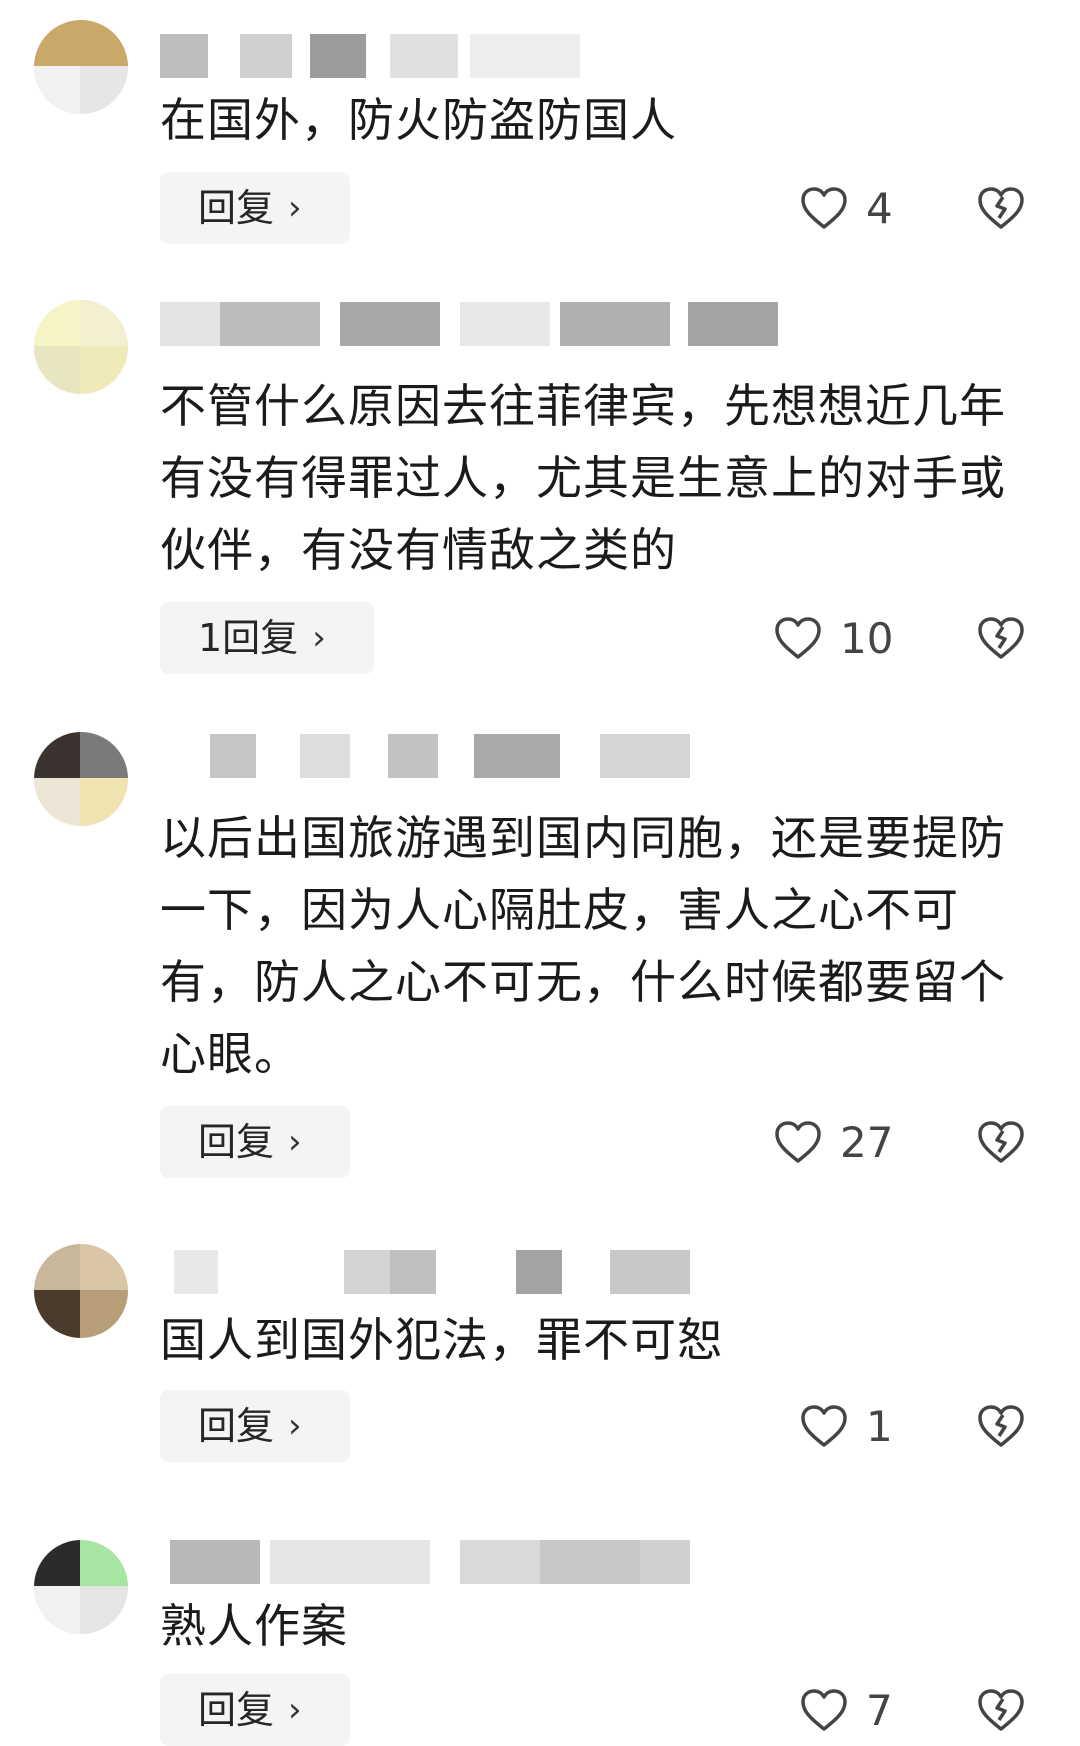 The image size is (1080, 1746). What do you see at coordinates (879, 208) in the screenshot?
I see `like-count: 4` at bounding box center [879, 208].